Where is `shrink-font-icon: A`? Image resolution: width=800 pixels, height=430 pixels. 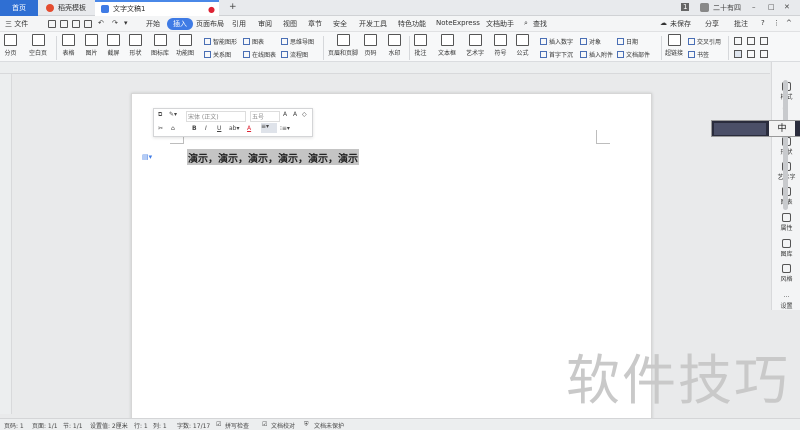
shrink-font-icon: A is located at coordinates (295, 114).